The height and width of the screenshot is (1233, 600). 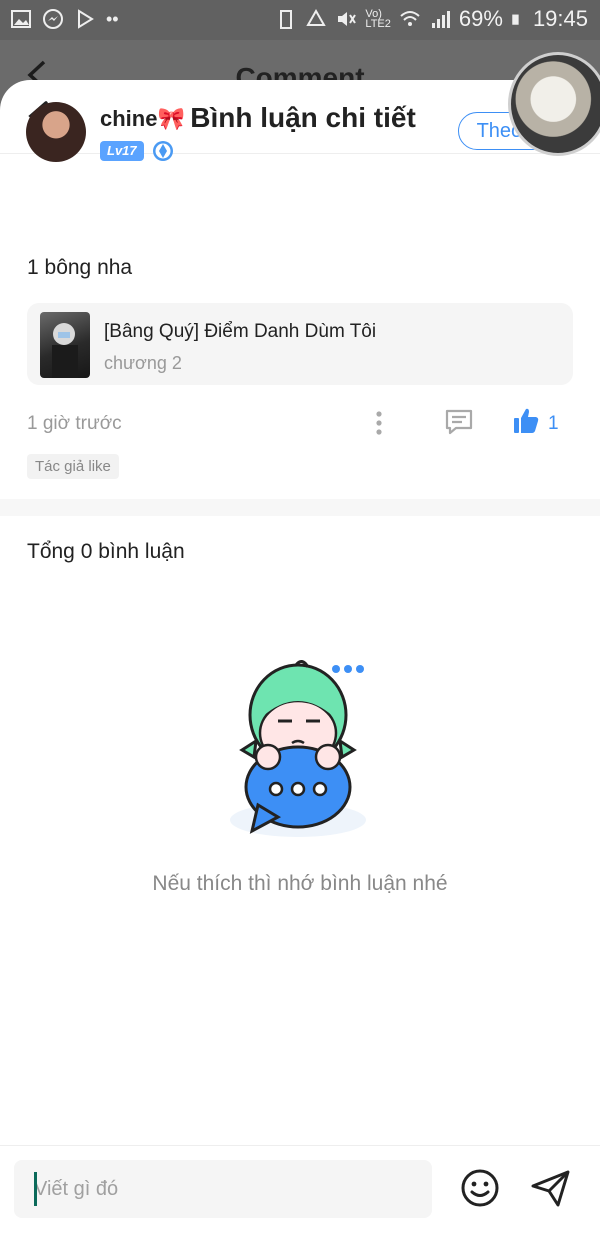 I want to click on comment-time: 1 giờ trước, so click(x=74, y=423).